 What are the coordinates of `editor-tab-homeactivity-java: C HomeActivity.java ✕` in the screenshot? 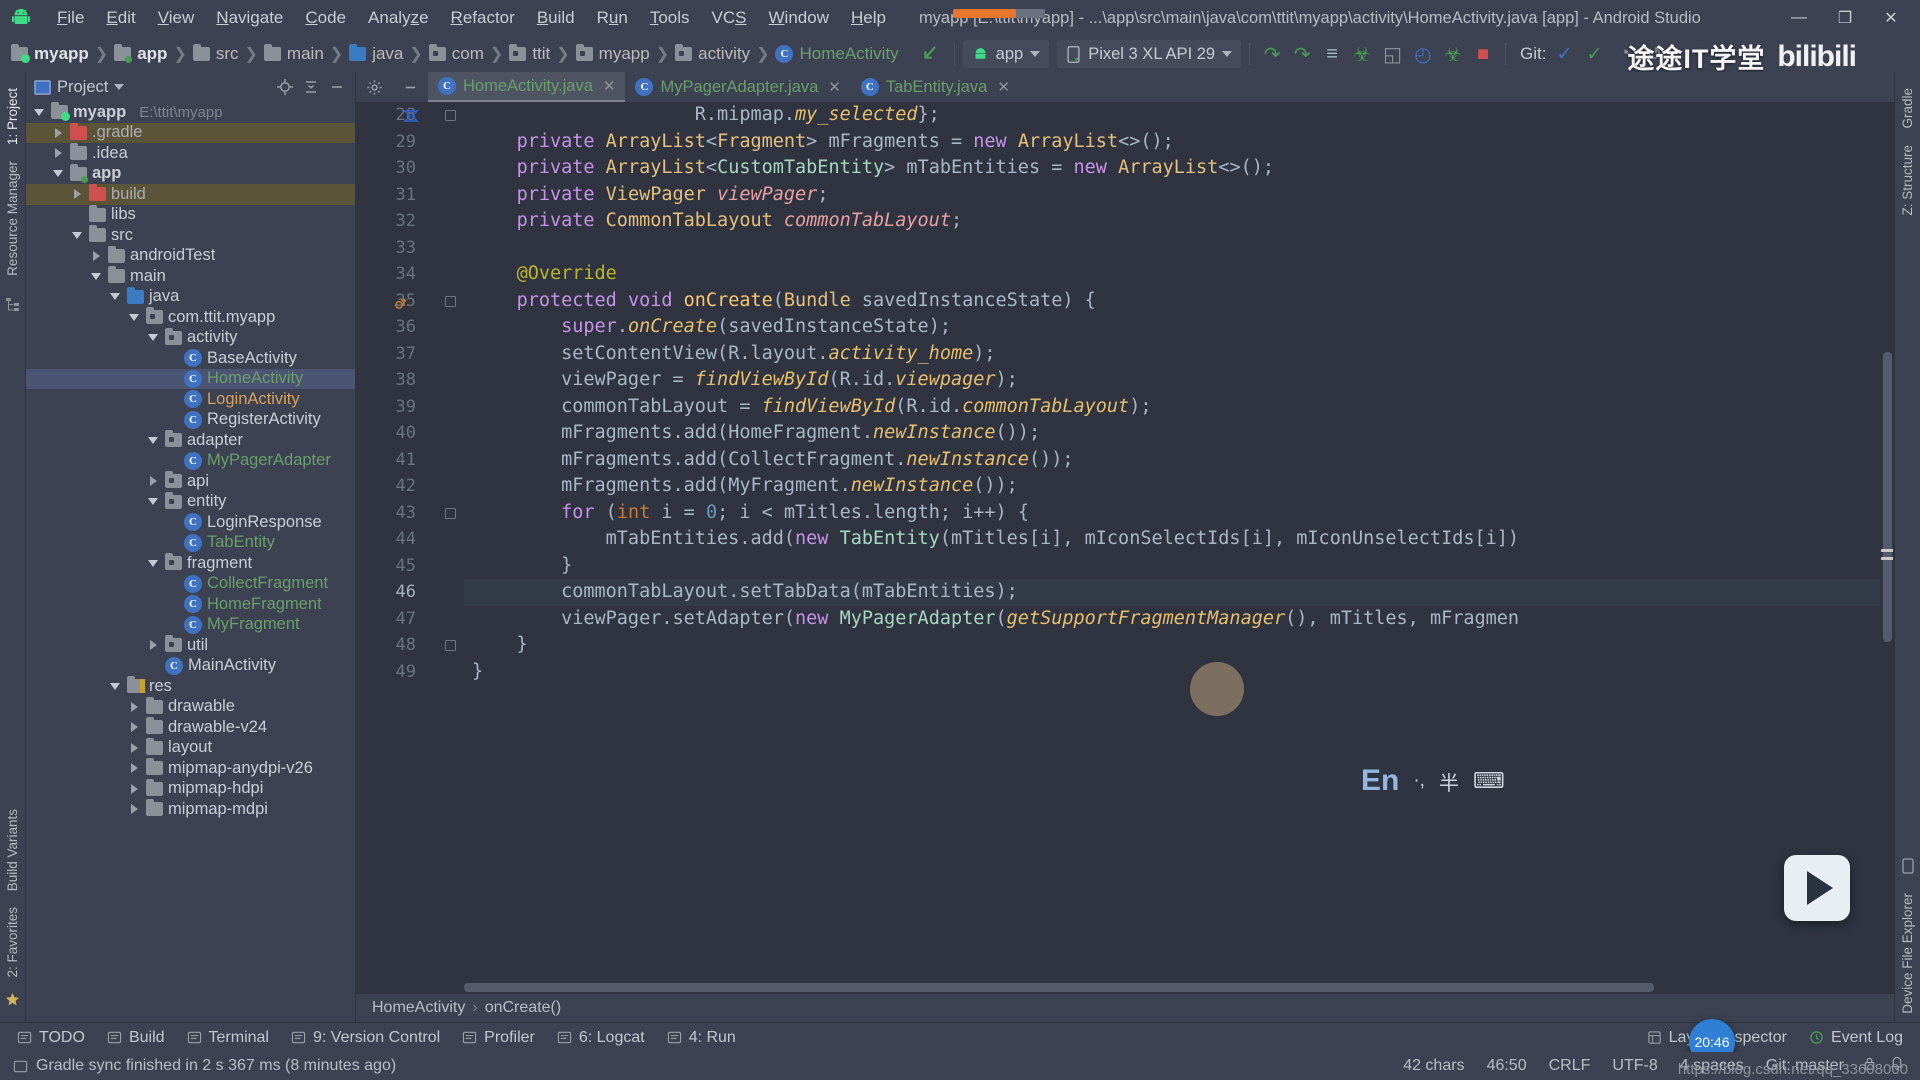 It's located at (527, 87).